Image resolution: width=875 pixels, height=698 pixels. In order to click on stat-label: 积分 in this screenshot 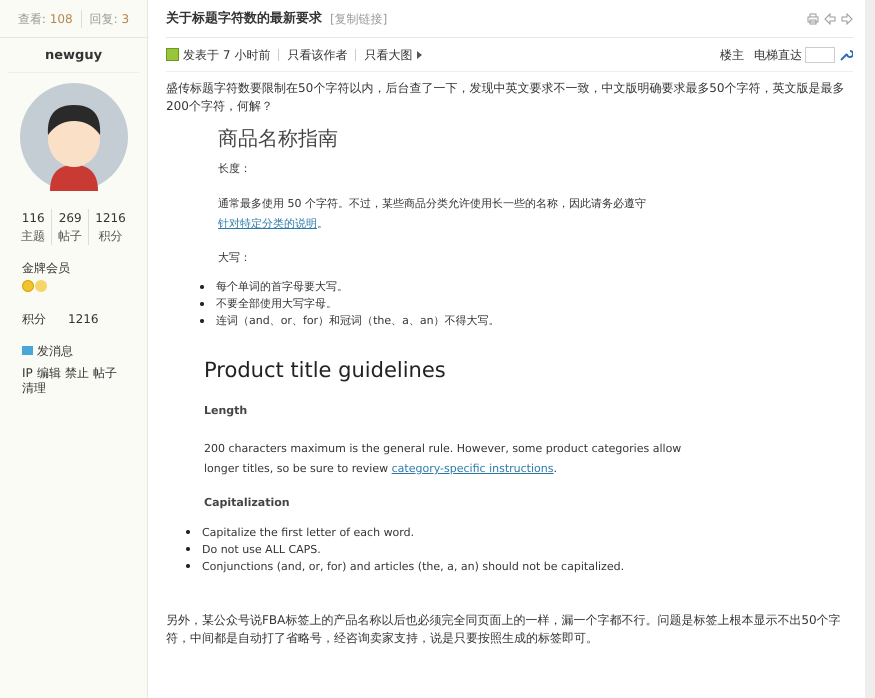, I will do `click(110, 236)`.